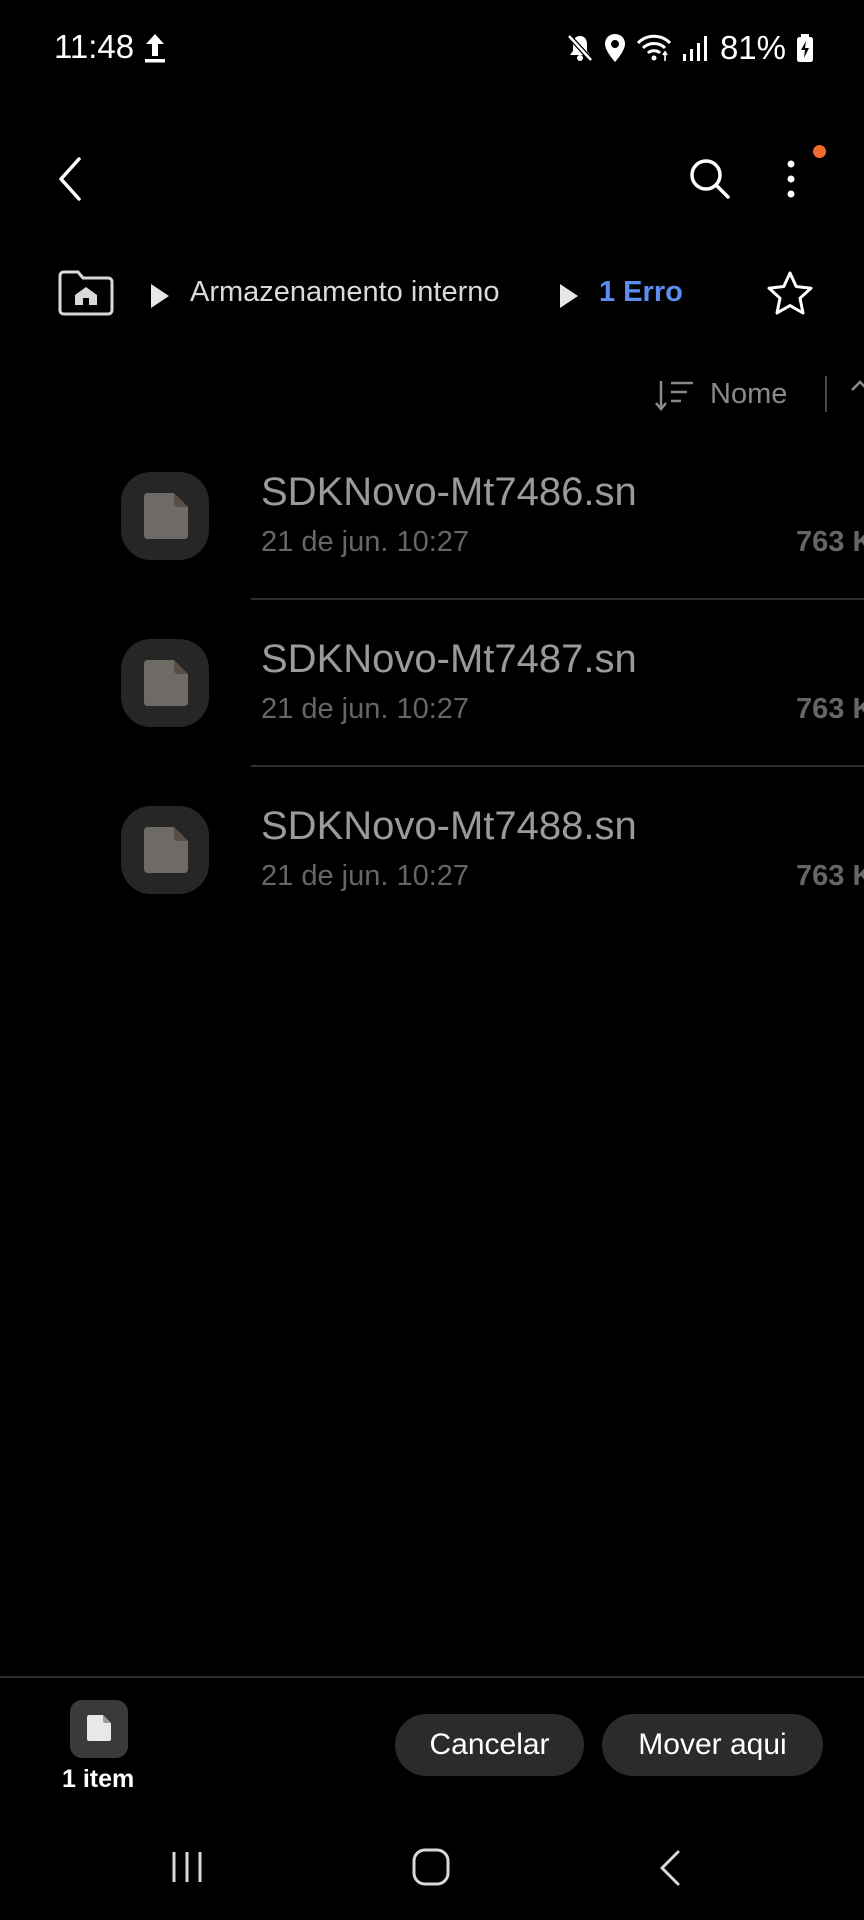 Image resolution: width=864 pixels, height=1920 pixels. I want to click on file-name: SDKNovo-Mt7486.sn, so click(449, 492).